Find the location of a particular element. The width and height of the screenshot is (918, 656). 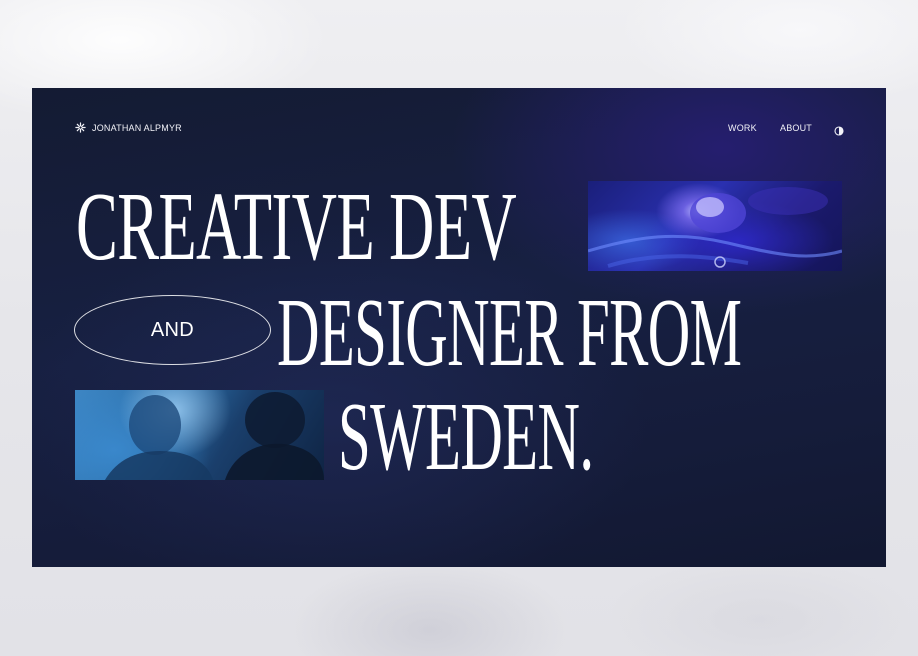

half-circle-contrast-icon is located at coordinates (839, 131).